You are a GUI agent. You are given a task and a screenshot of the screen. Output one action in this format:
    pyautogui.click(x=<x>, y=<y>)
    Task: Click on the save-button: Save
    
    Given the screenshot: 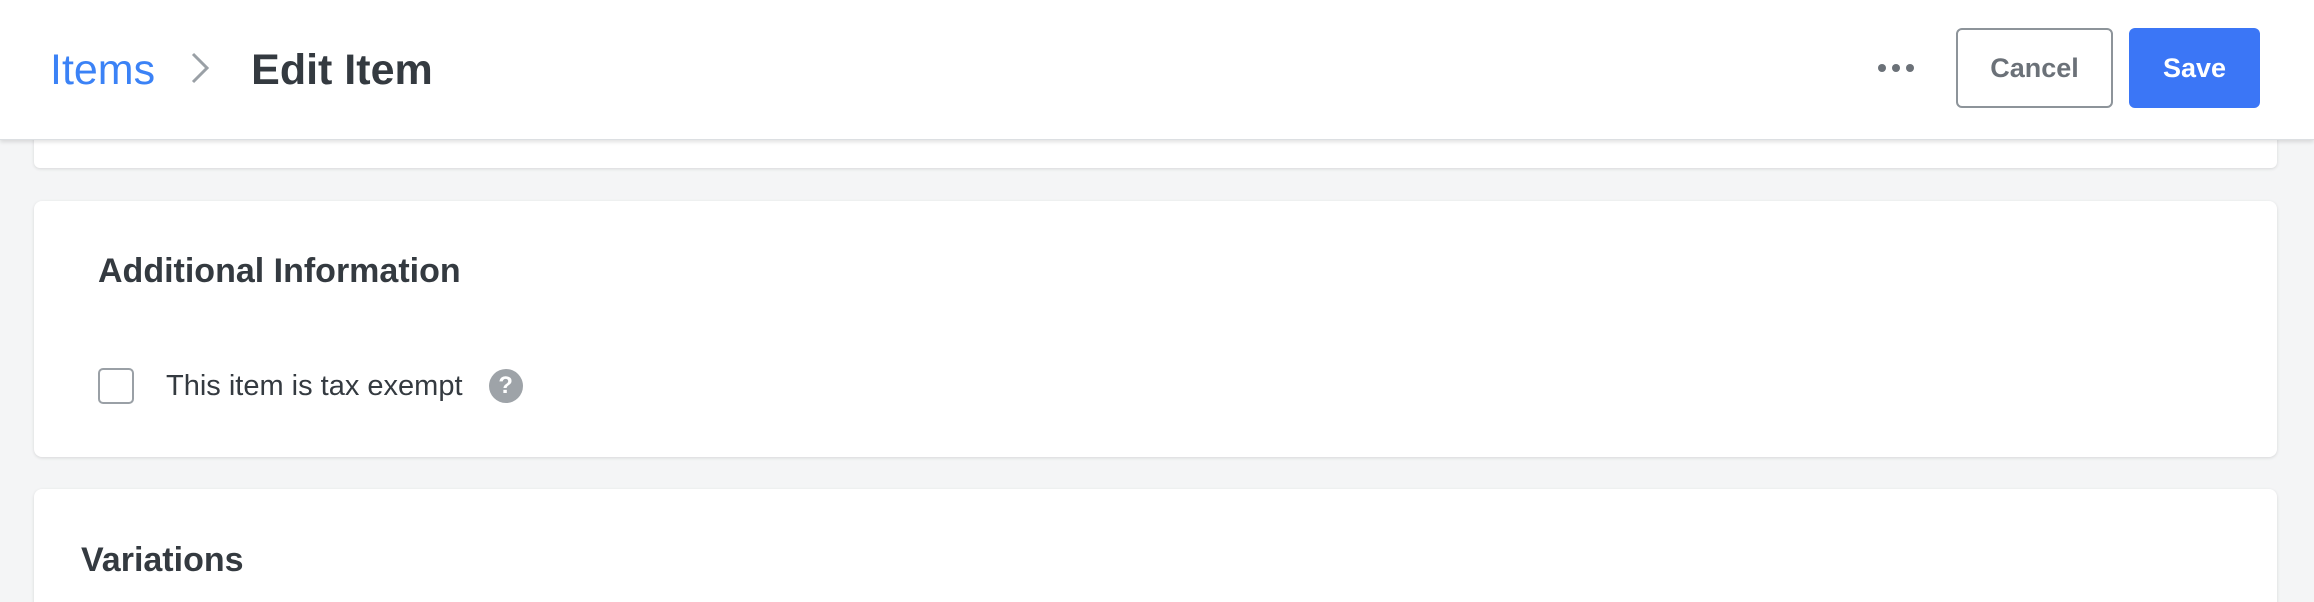 What is the action you would take?
    pyautogui.click(x=2194, y=68)
    